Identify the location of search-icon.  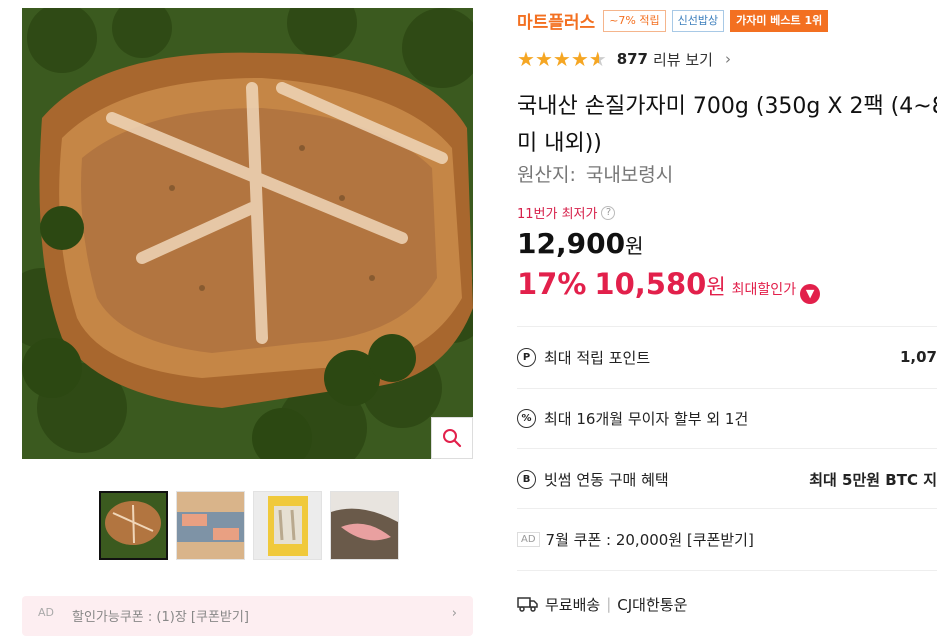
(452, 438).